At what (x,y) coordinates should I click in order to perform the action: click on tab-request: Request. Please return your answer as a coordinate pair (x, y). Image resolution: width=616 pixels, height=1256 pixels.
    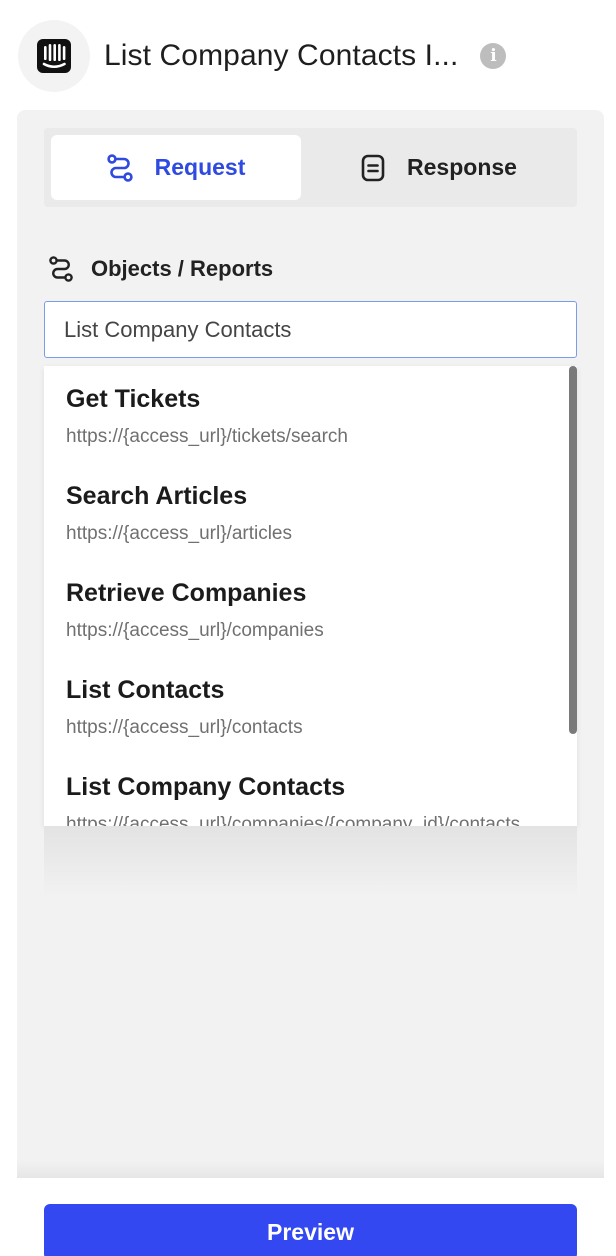
    Looking at the image, I should click on (176, 167).